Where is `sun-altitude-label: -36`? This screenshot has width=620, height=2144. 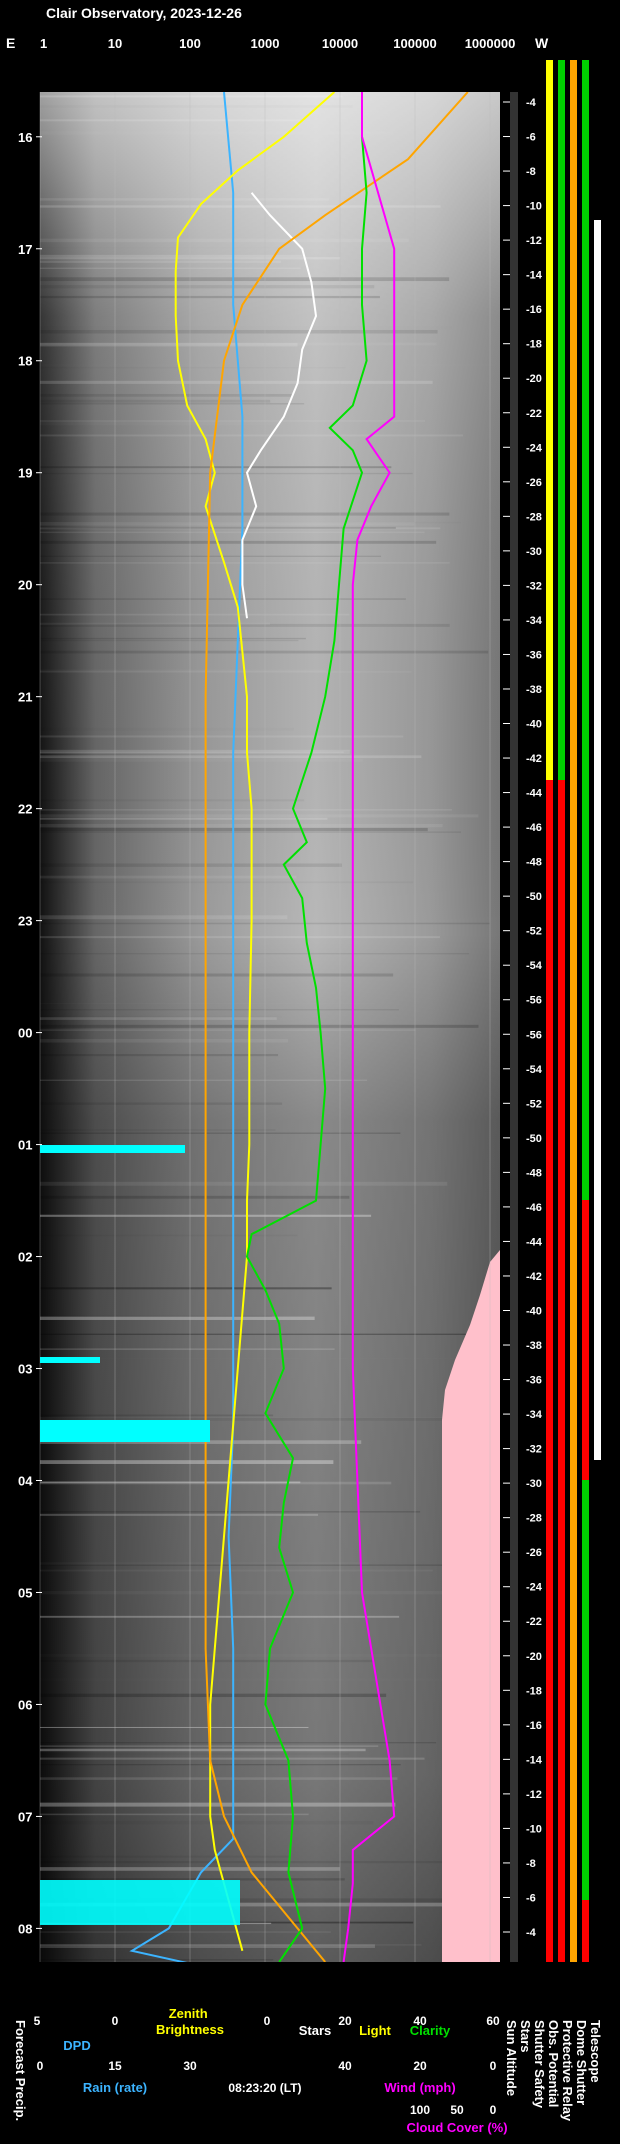 sun-altitude-label: -36 is located at coordinates (534, 655).